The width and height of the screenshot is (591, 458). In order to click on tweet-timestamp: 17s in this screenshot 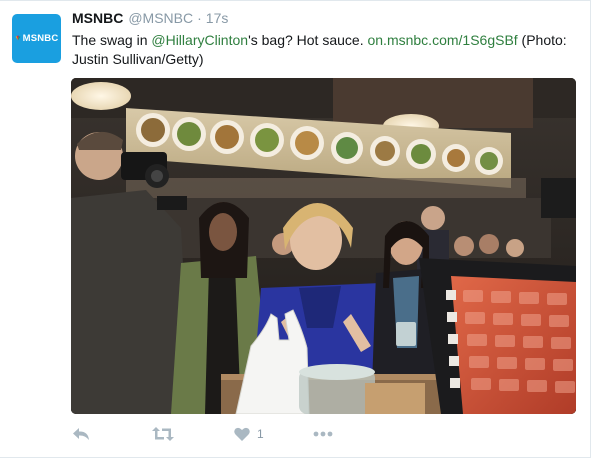, I will do `click(217, 18)`.